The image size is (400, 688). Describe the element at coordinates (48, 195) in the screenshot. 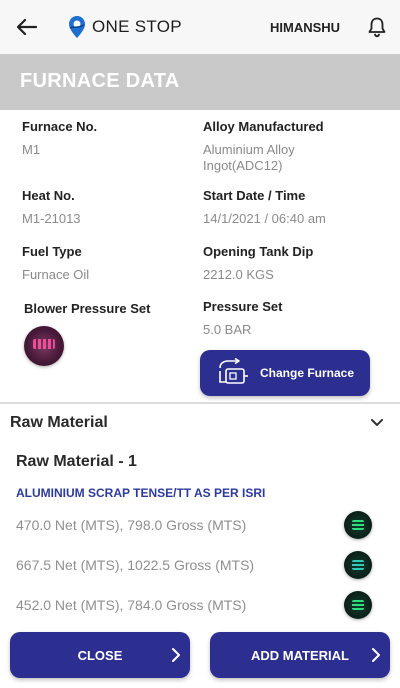

I see `heat-no-label: Heat No.` at that location.